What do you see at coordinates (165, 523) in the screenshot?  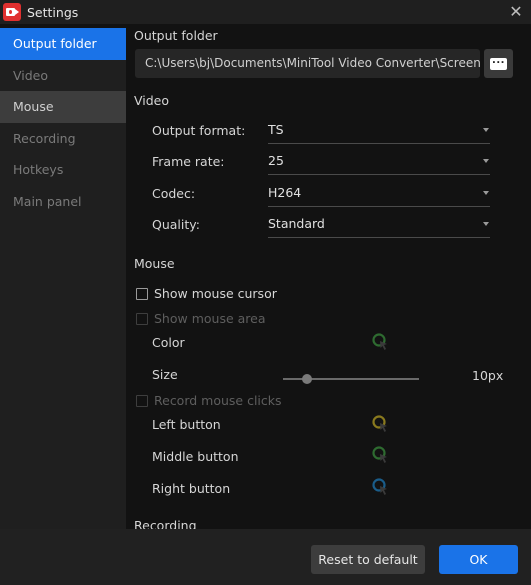 I see `recording-heading: Recording` at bounding box center [165, 523].